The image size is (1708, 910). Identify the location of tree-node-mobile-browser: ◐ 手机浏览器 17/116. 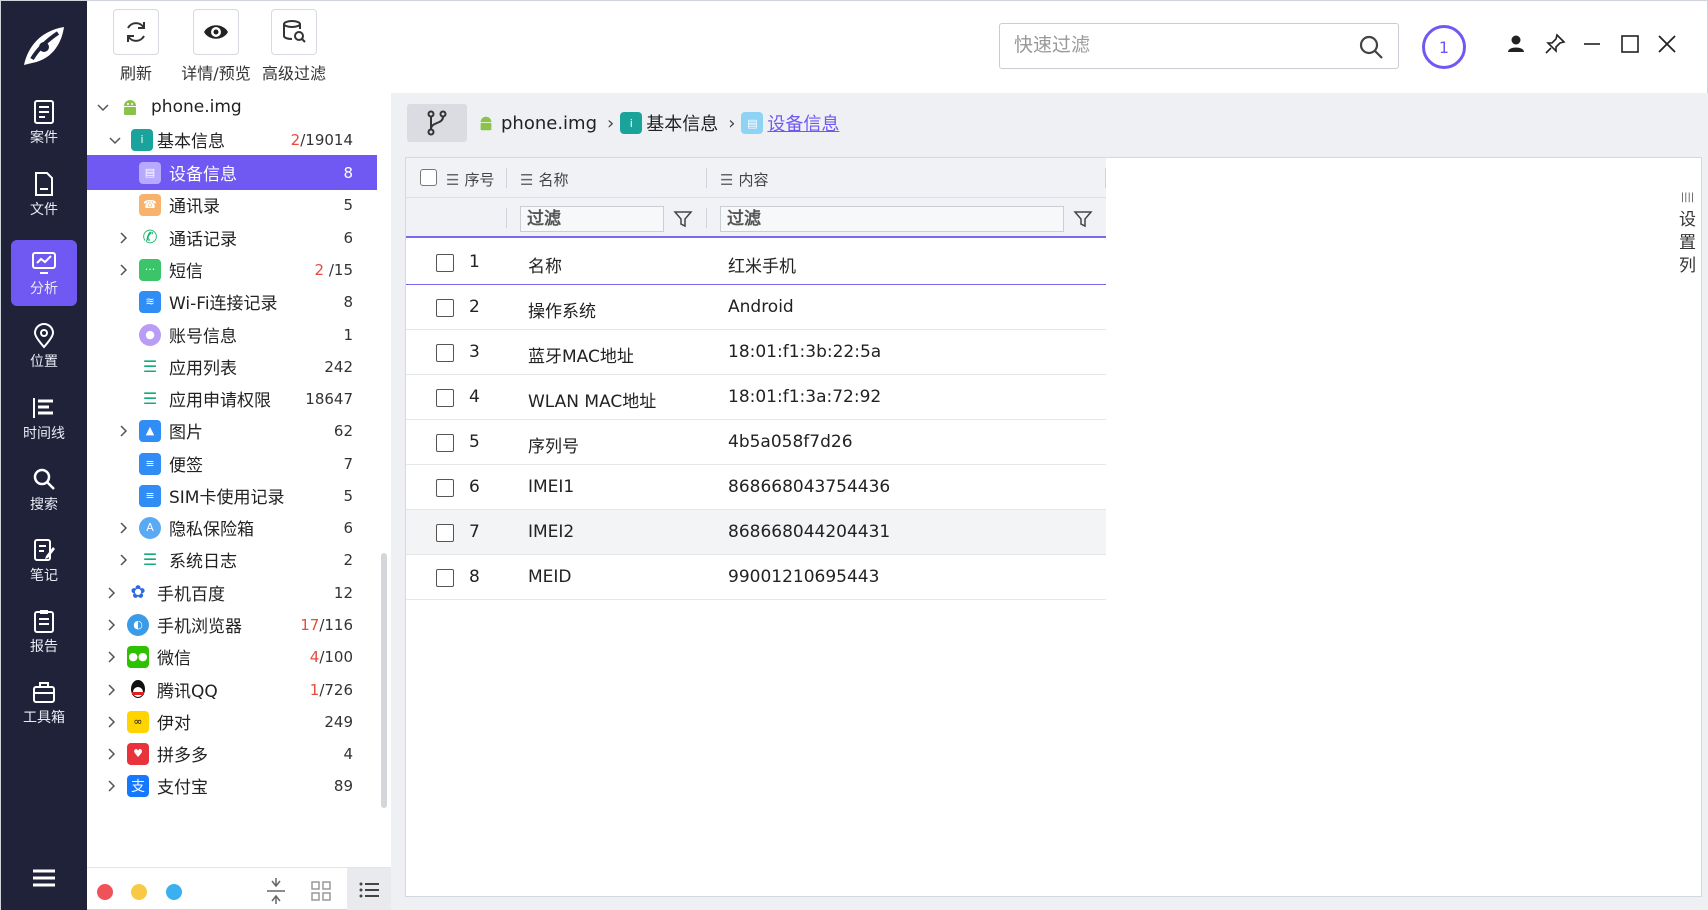
(232, 624).